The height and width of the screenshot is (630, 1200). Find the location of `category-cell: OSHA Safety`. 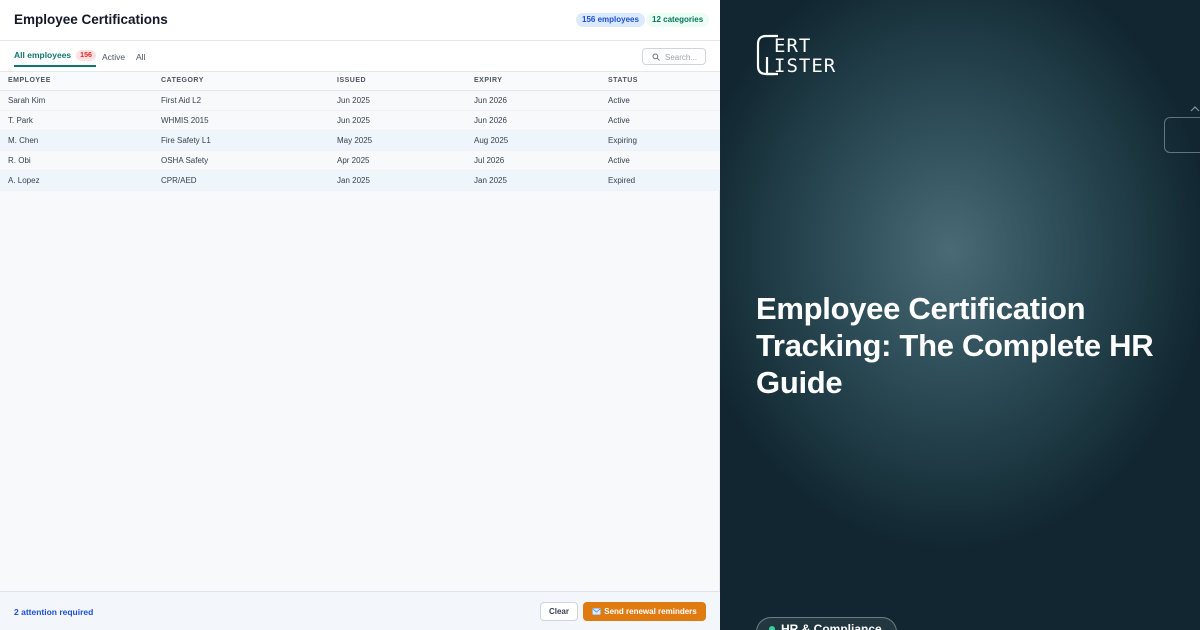

category-cell: OSHA Safety is located at coordinates (185, 160).